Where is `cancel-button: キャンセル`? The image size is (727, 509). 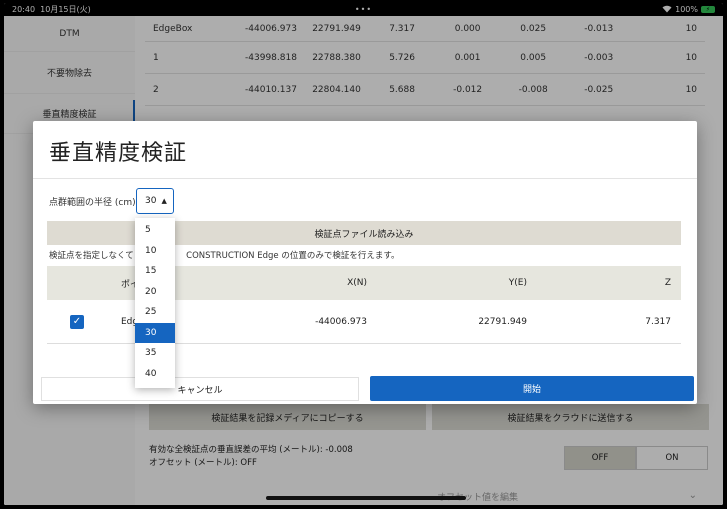 cancel-button: キャンセル is located at coordinates (200, 389).